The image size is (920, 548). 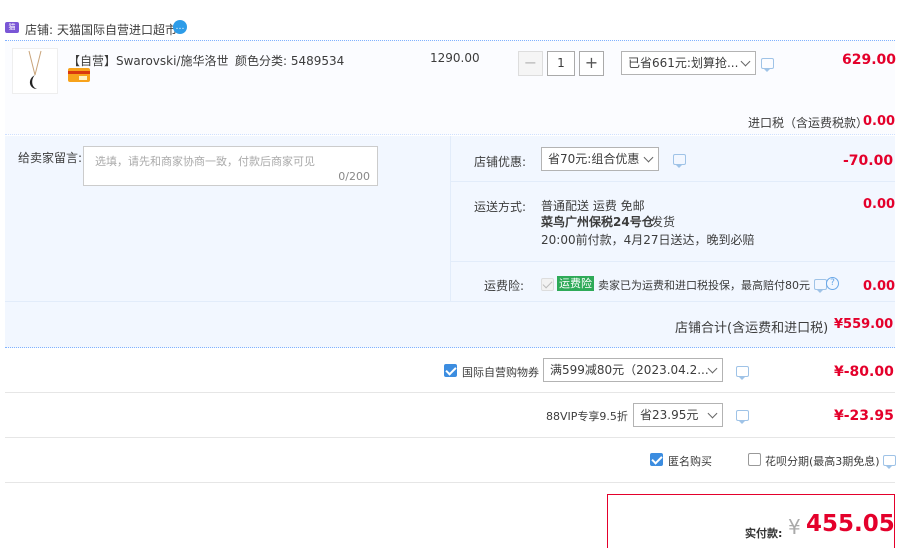 I want to click on installment-label: 花呗分期(最高3期免息), so click(x=822, y=461).